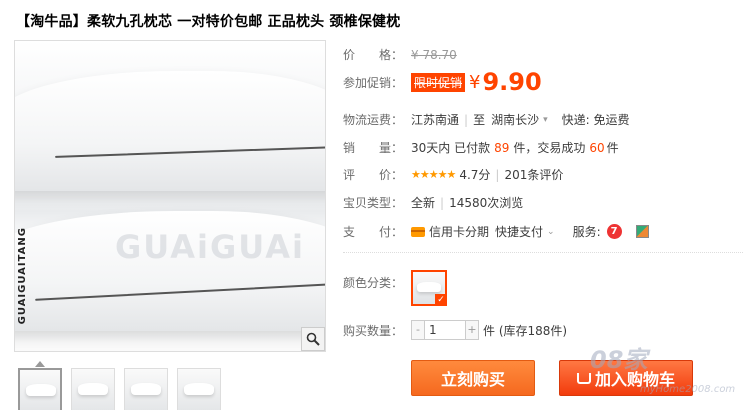  I want to click on quantity-label: 购买数量：, so click(373, 330).